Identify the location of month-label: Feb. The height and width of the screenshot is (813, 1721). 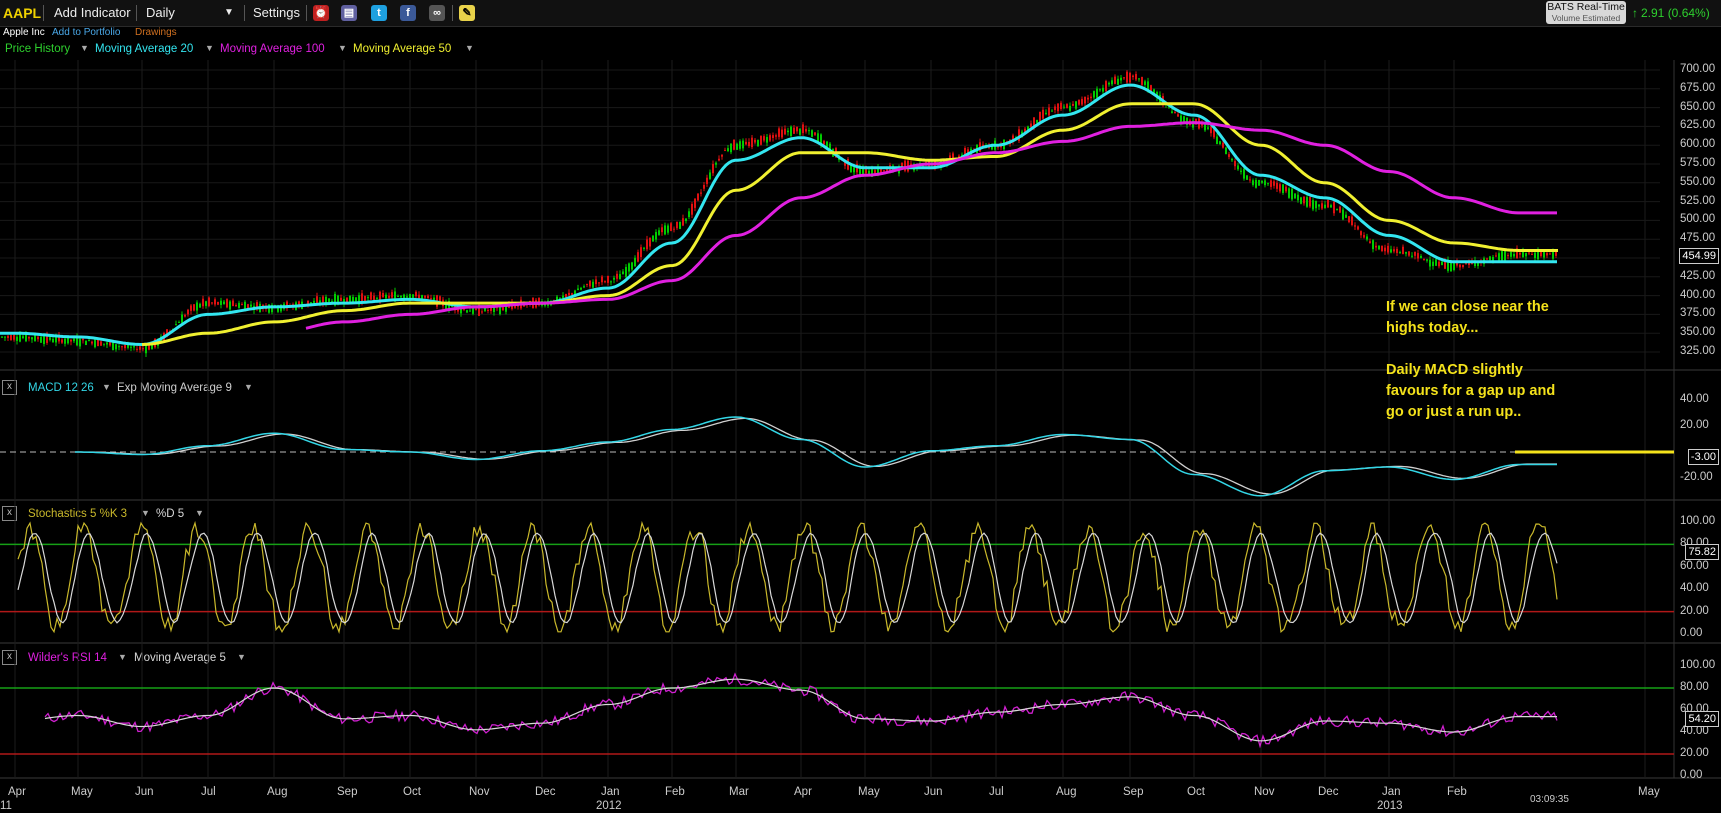
(1457, 792).